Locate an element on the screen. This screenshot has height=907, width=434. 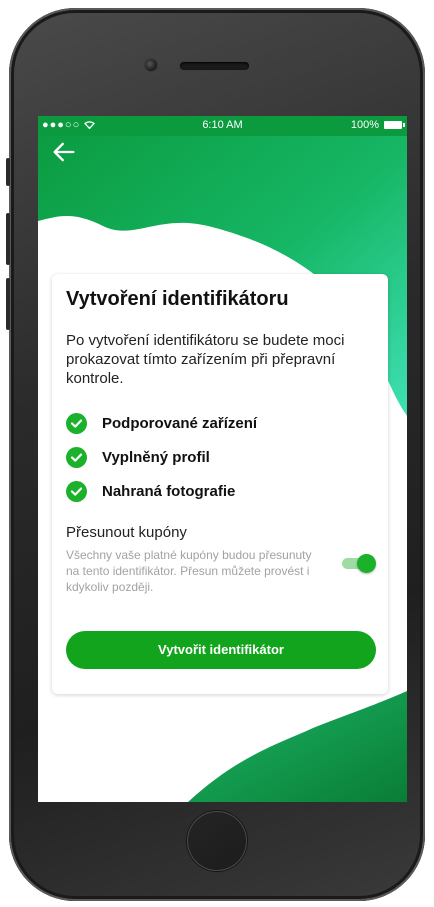
requirement-item: Vyplněný profil is located at coordinates (216, 458).